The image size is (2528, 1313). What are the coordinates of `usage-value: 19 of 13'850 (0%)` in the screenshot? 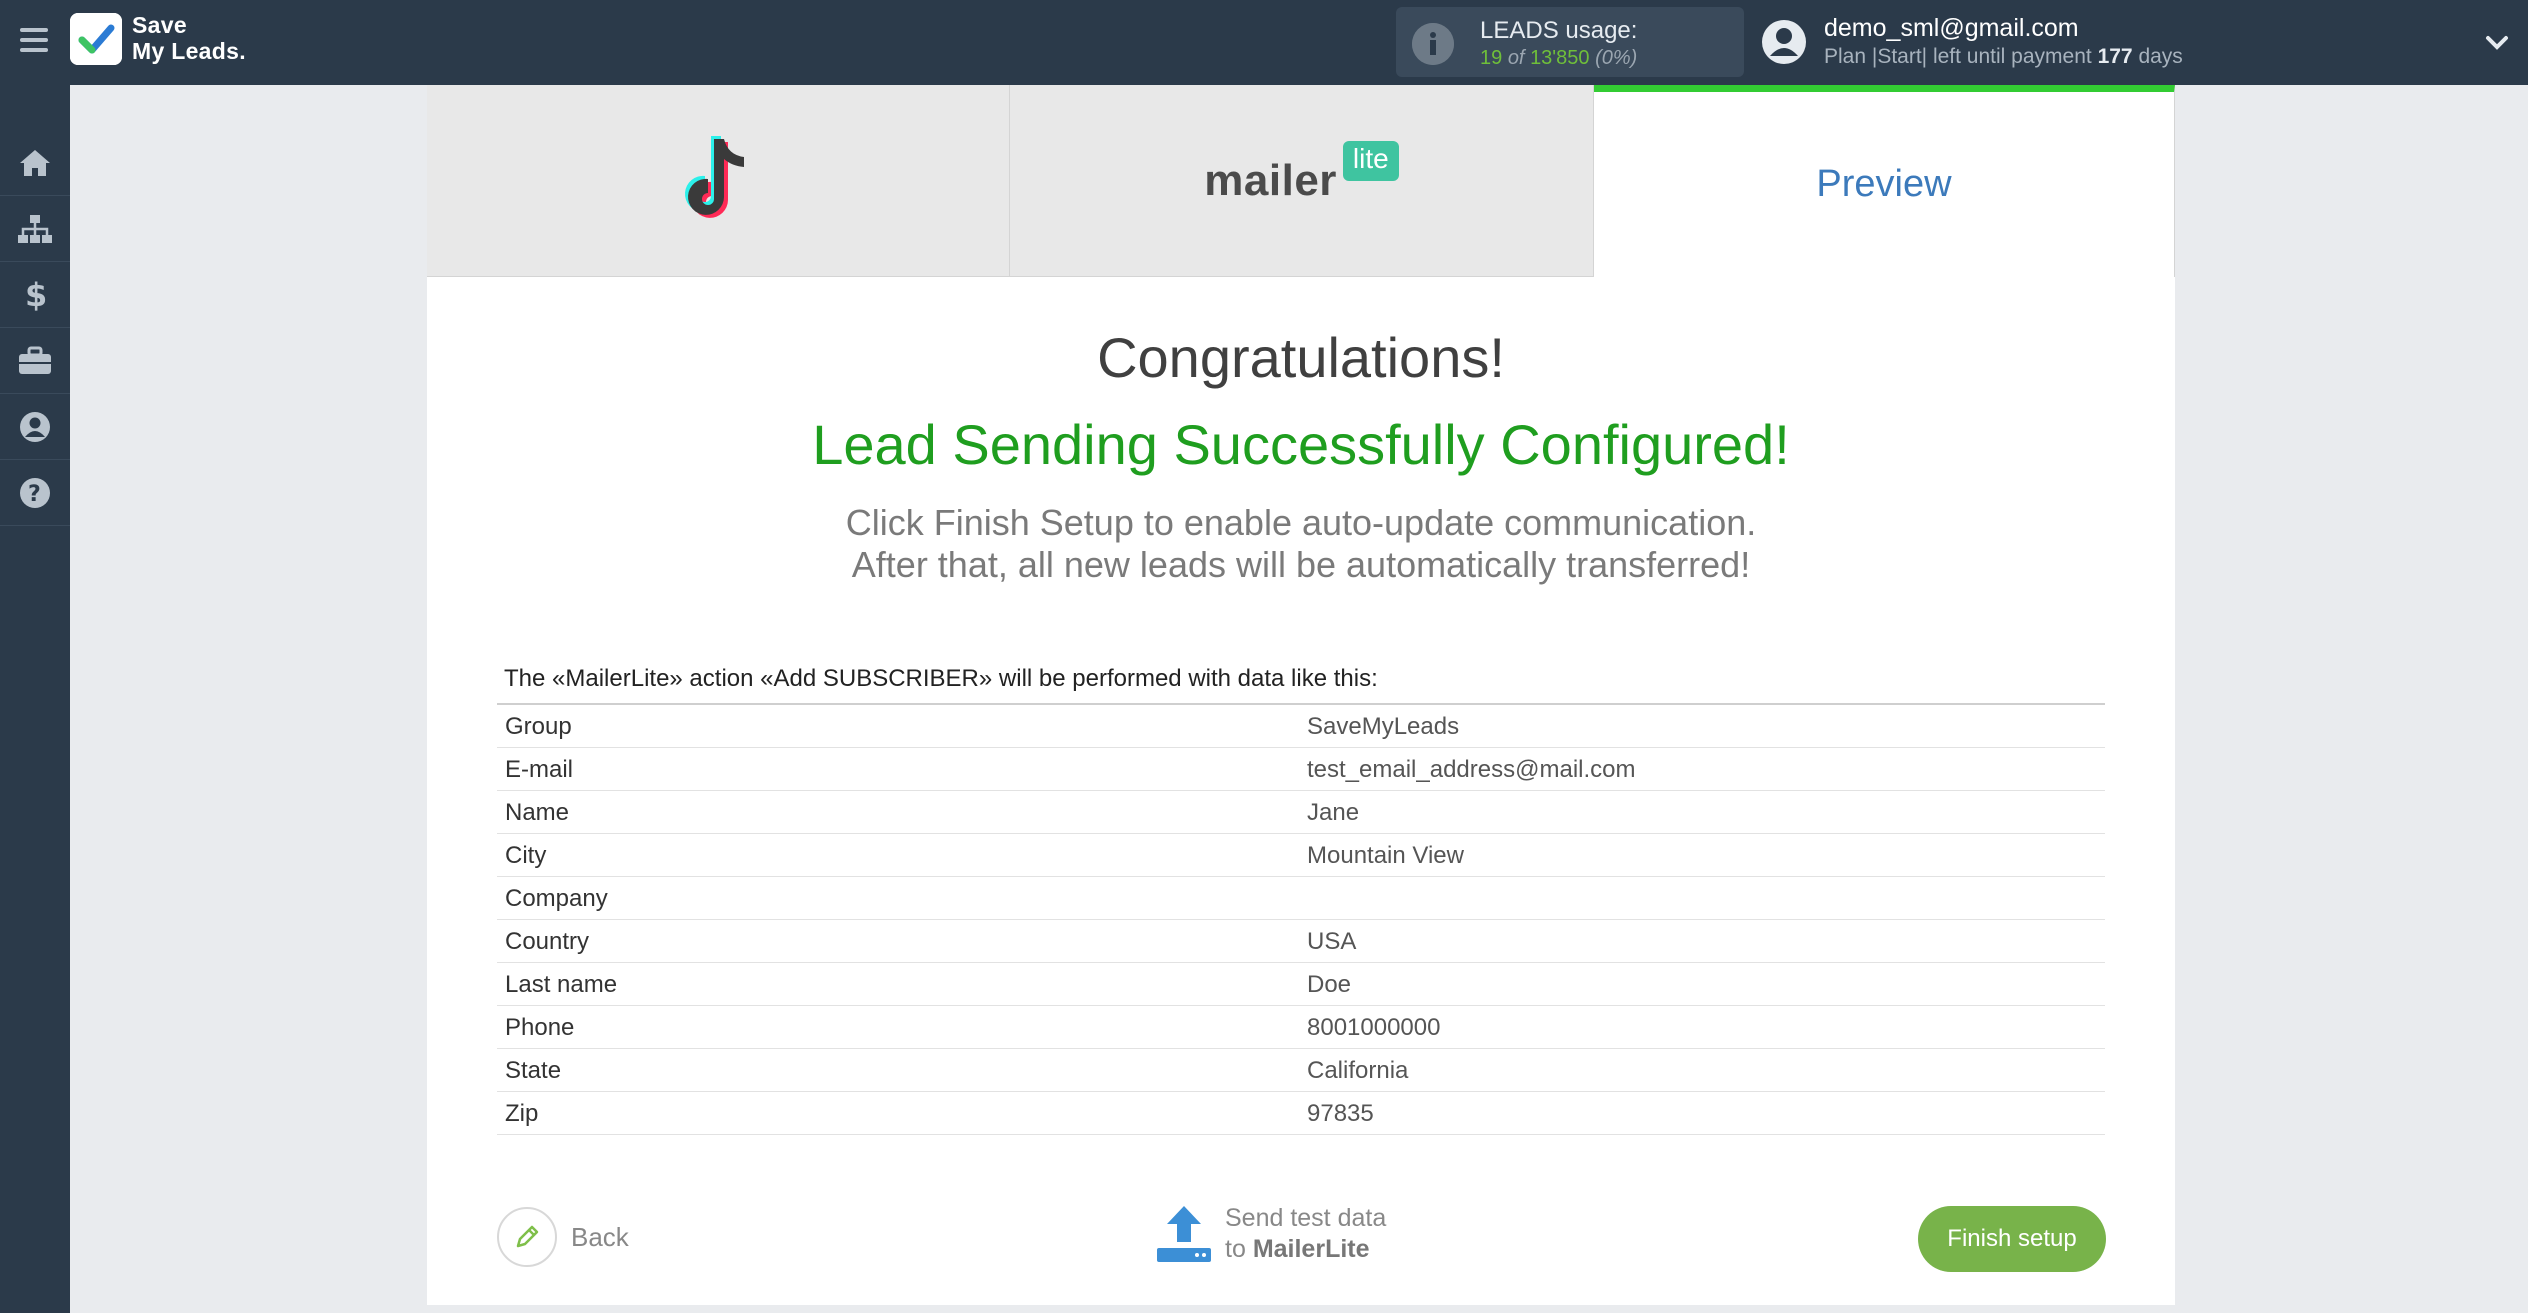 It's located at (1559, 58).